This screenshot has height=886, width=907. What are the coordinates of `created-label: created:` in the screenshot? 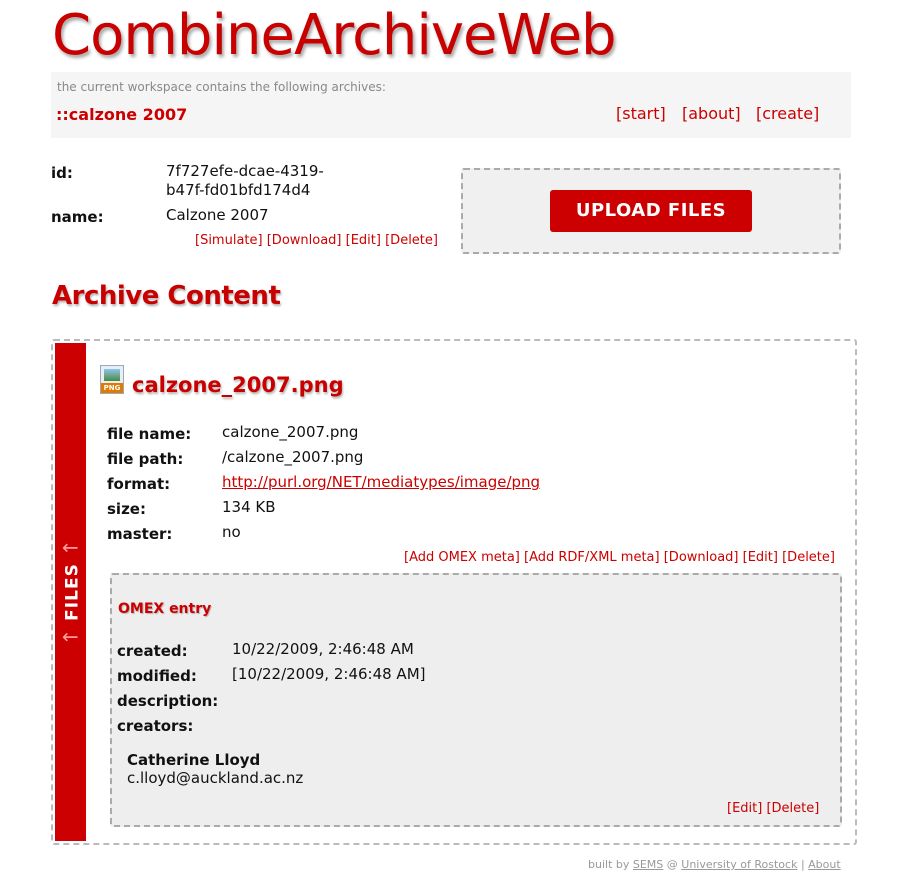 It's located at (152, 651).